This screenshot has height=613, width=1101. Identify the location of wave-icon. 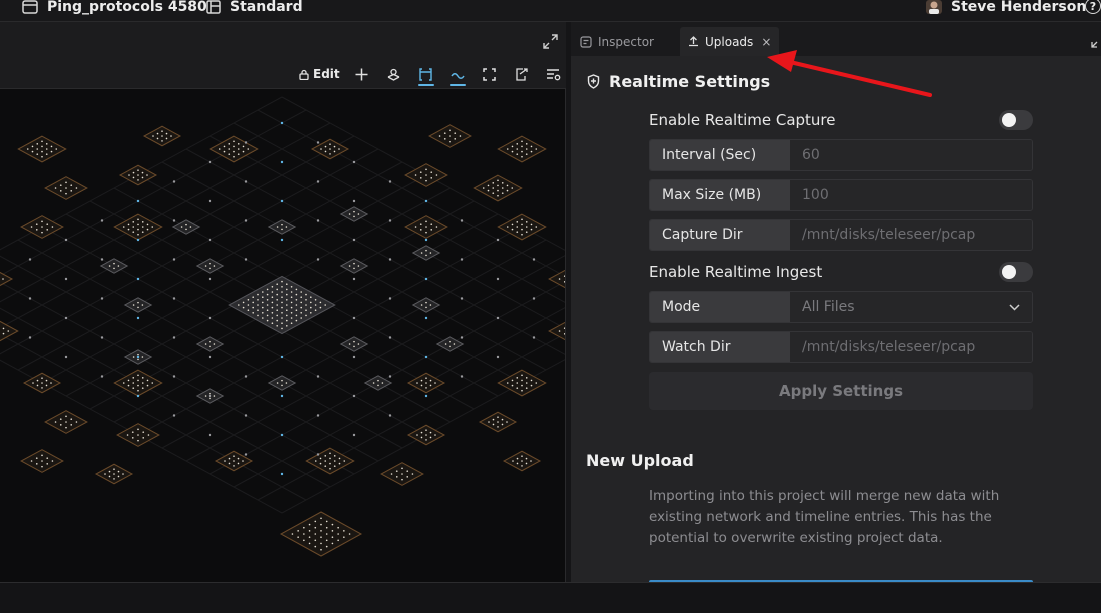
(458, 75).